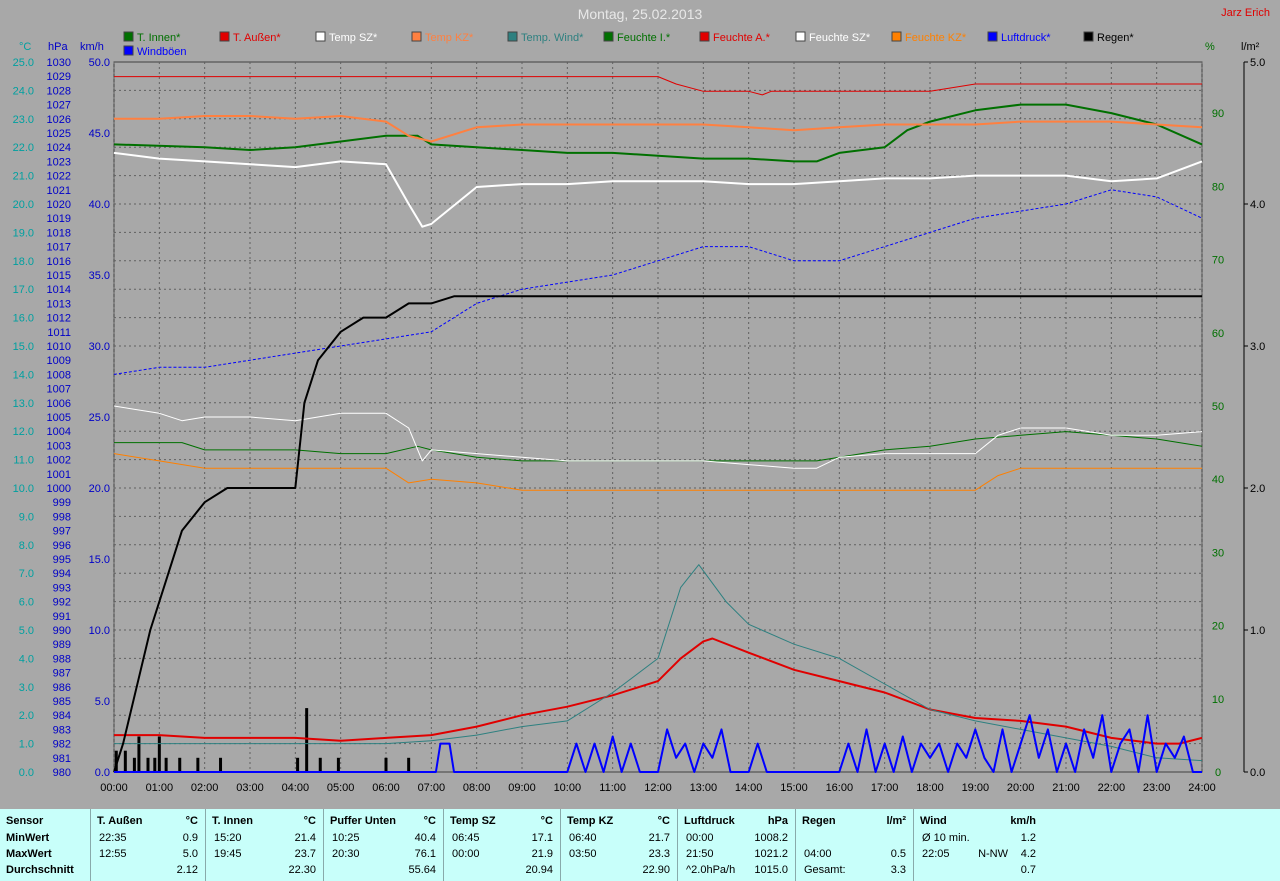 The width and height of the screenshot is (1280, 881). What do you see at coordinates (59, 390) in the screenshot?
I see `pressure-tick-label: 1007` at bounding box center [59, 390].